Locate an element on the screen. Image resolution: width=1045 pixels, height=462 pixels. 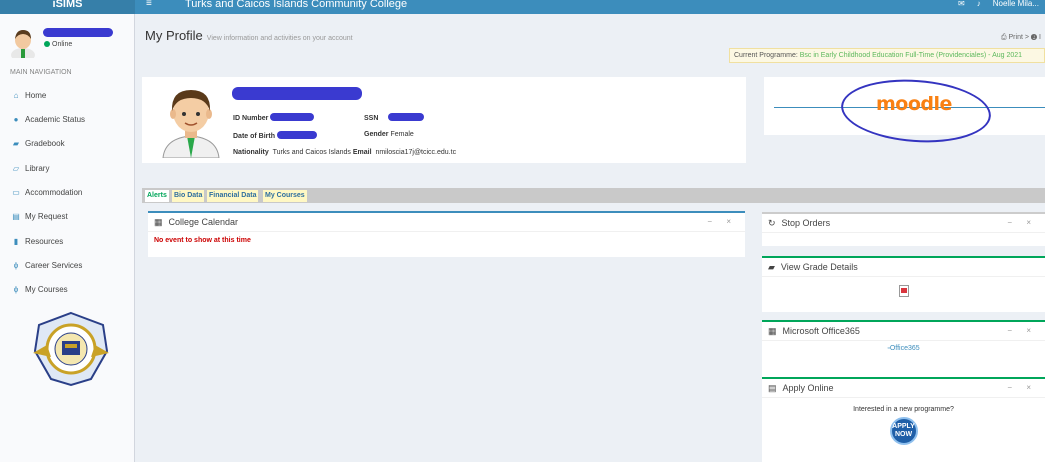
id-number-field: ID Number is located at coordinates (274, 117).